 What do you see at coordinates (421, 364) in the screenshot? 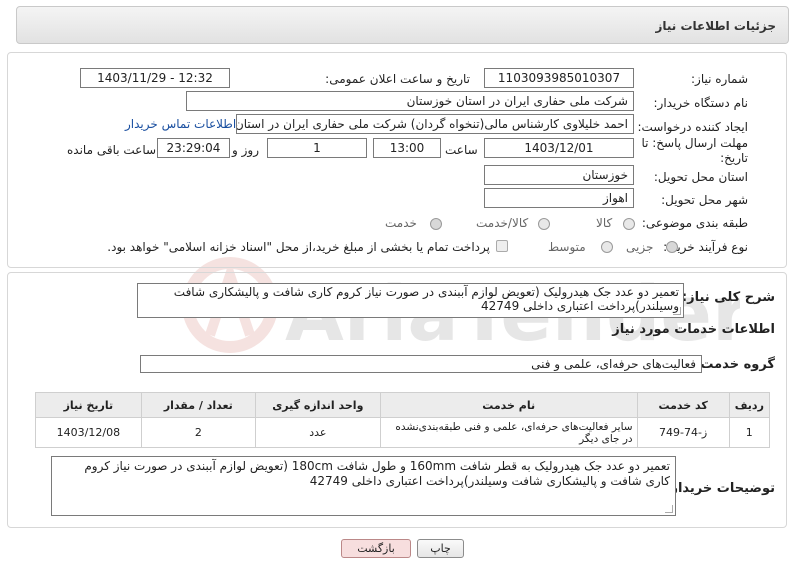
I see `service-group-field: فعالیت‌های حرفه‌ای، علمی و فنی` at bounding box center [421, 364].